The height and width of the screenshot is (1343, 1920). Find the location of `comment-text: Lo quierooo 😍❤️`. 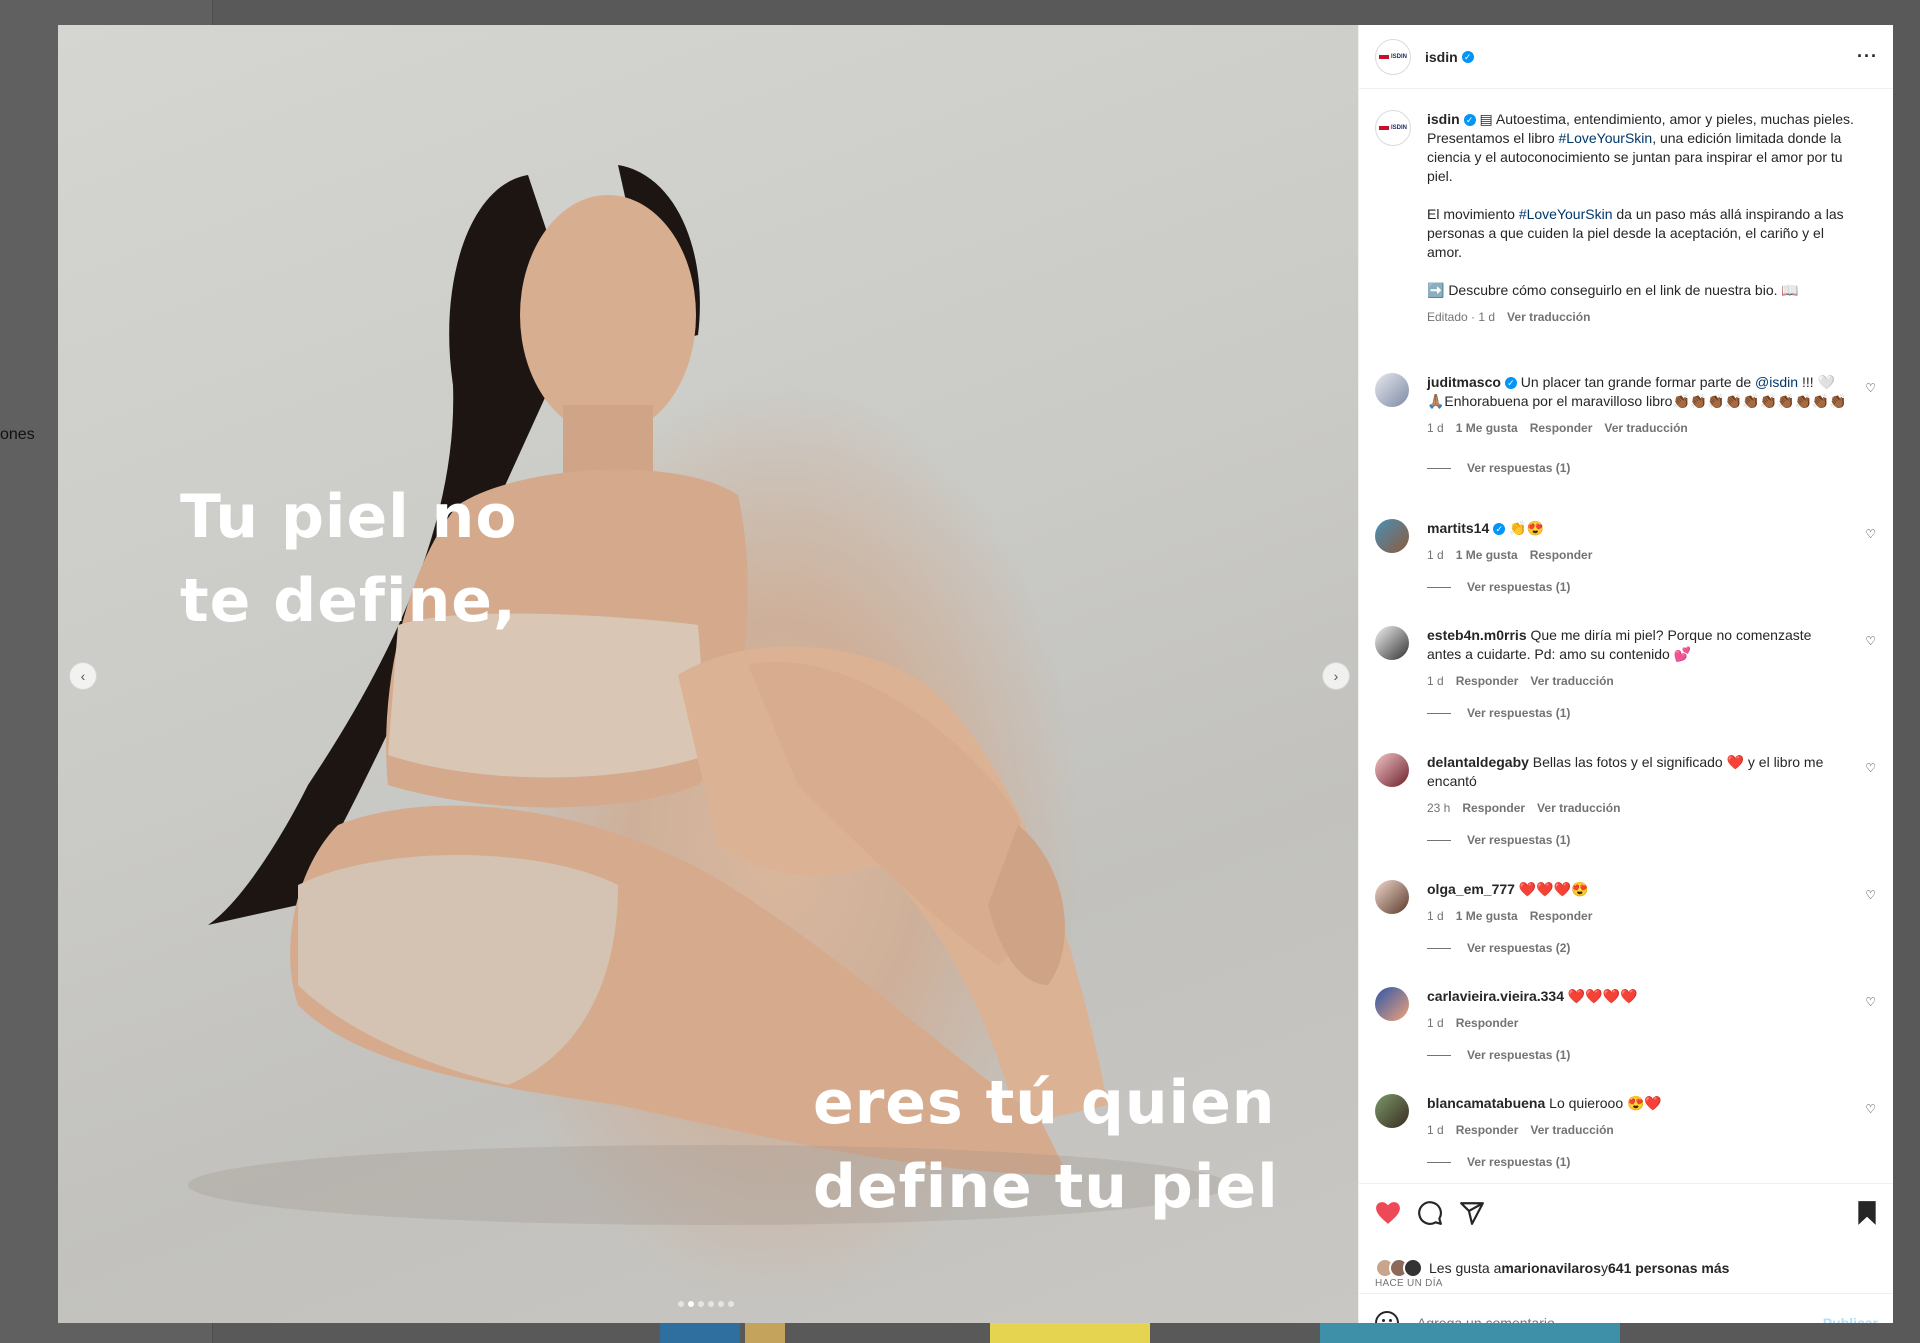

comment-text: Lo quierooo 😍❤️ is located at coordinates (1603, 1103).